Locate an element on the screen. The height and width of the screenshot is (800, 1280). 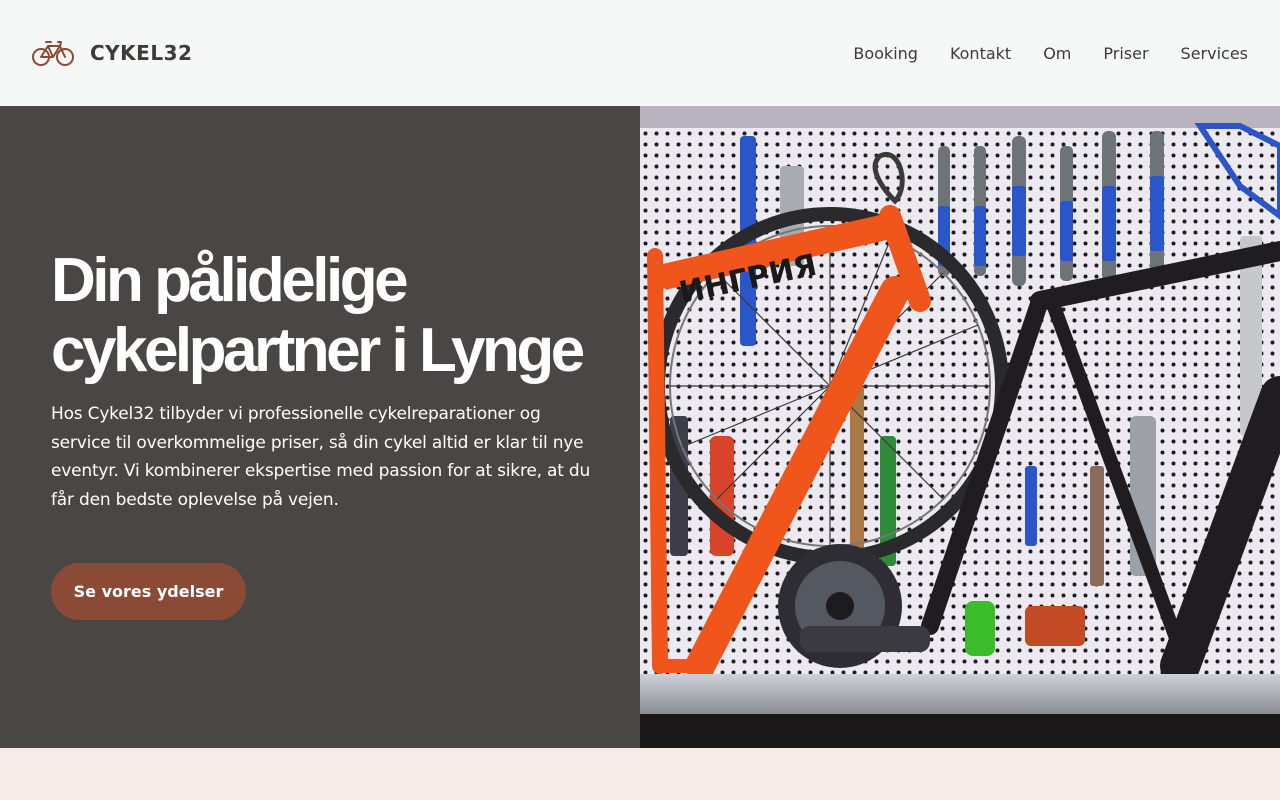
brand: CYKEL32 is located at coordinates (112, 53).